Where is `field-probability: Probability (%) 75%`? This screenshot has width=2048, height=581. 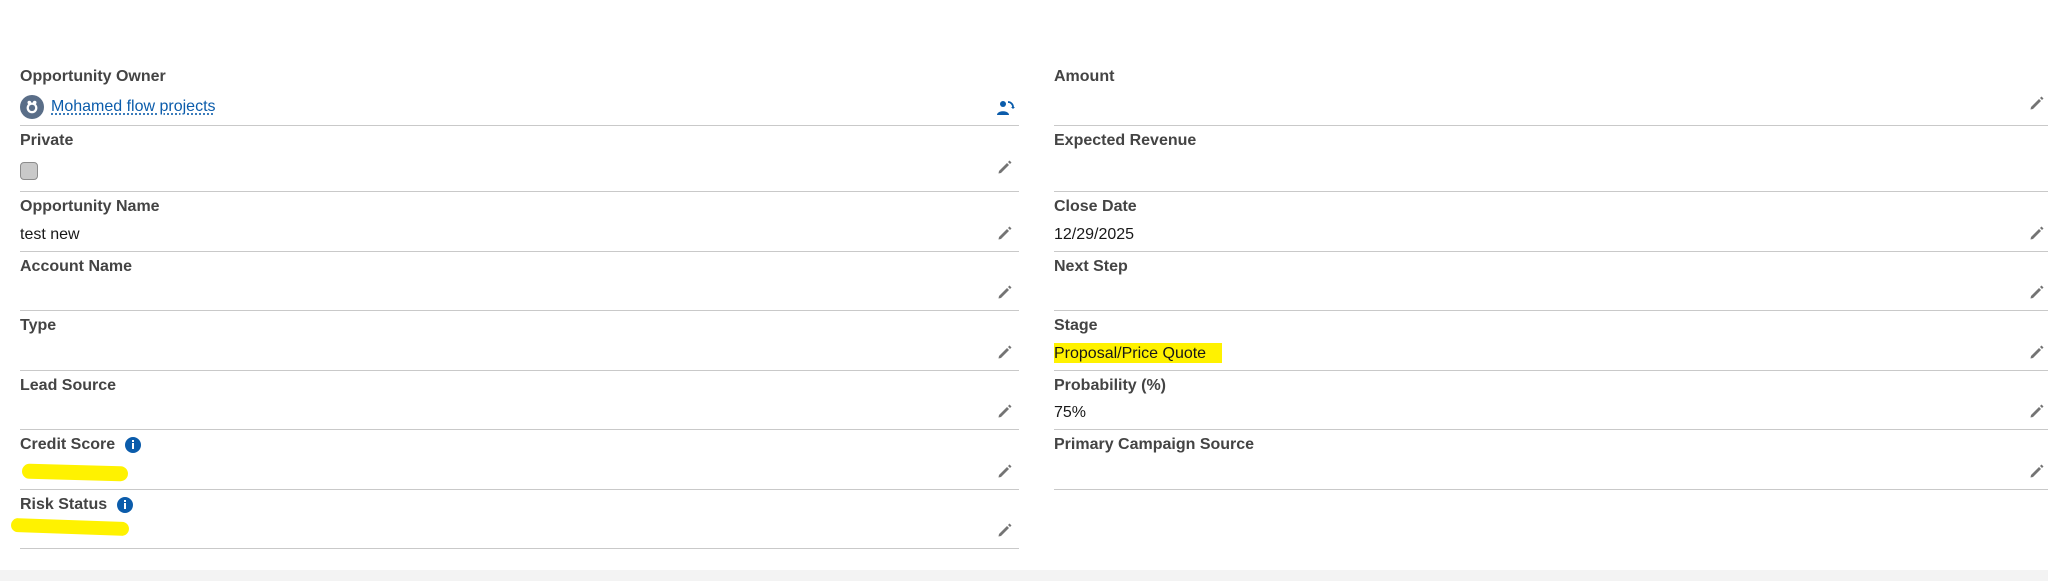 field-probability: Probability (%) 75% is located at coordinates (1551, 400).